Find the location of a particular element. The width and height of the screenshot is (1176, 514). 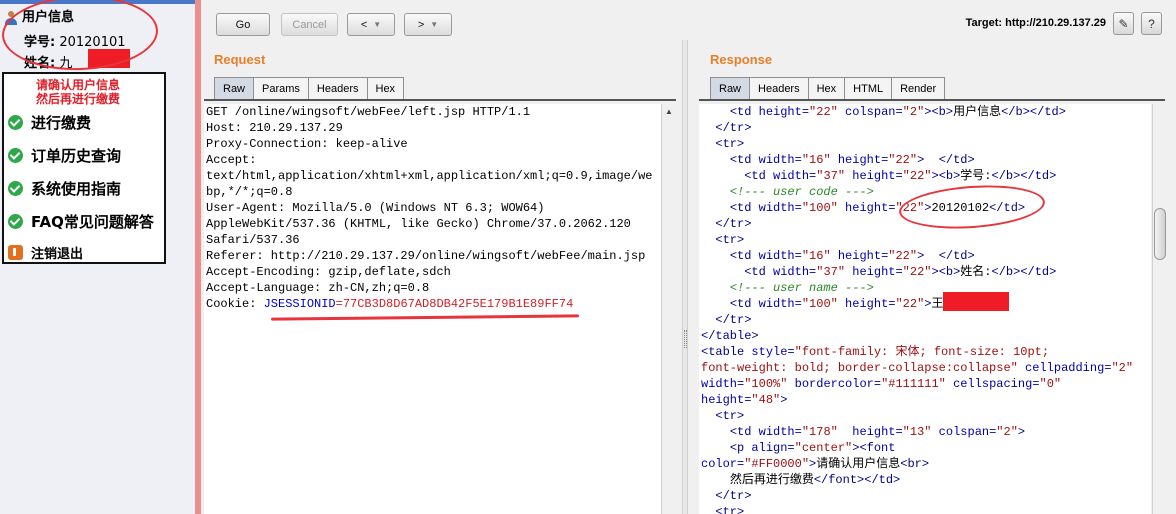

tab-params: Params is located at coordinates (281, 88).